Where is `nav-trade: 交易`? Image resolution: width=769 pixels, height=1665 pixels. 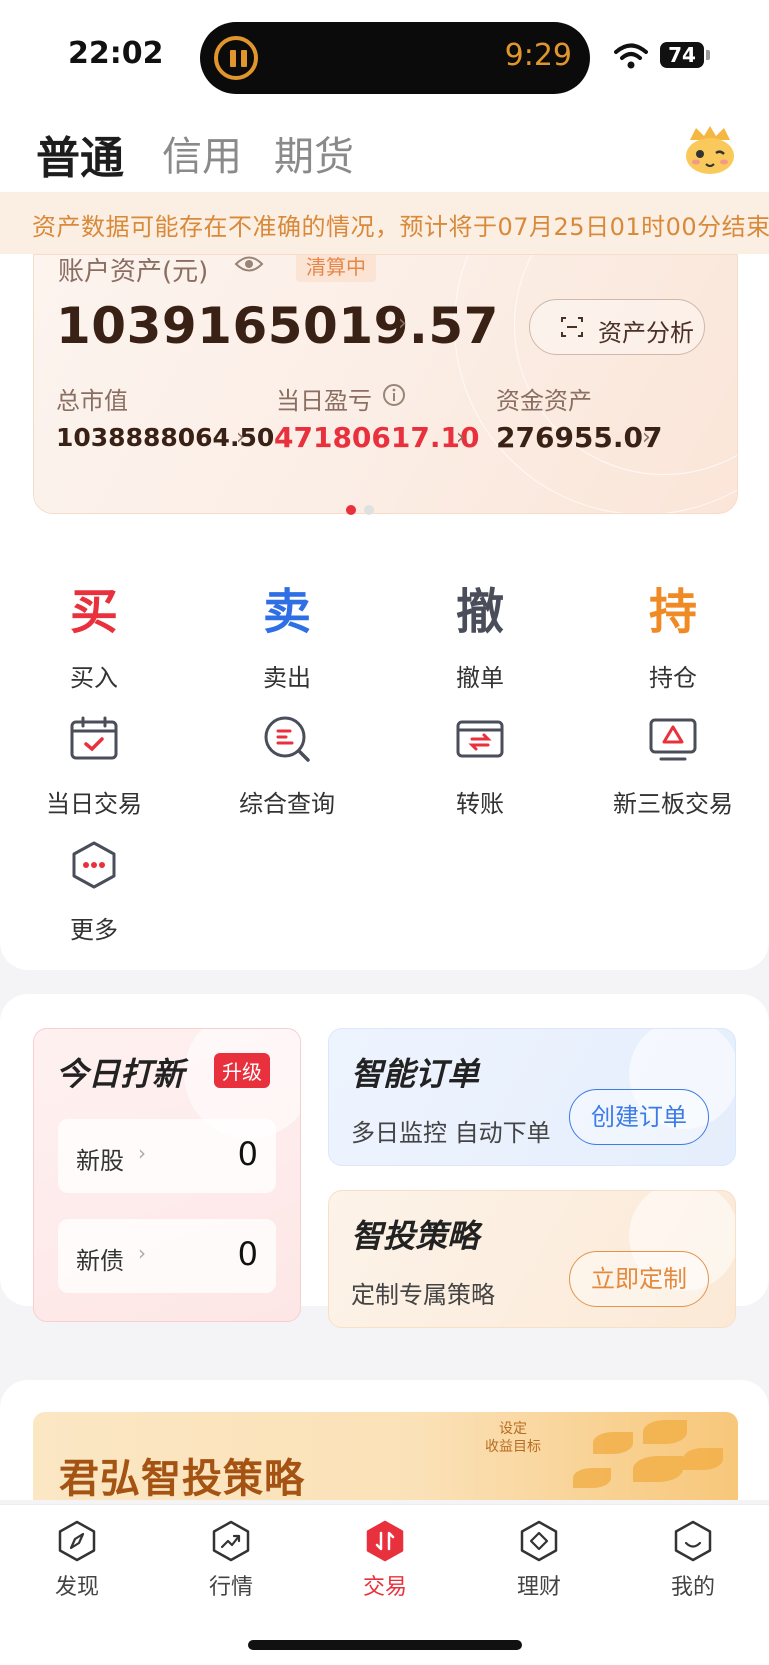
nav-trade: 交易 is located at coordinates (385, 1560).